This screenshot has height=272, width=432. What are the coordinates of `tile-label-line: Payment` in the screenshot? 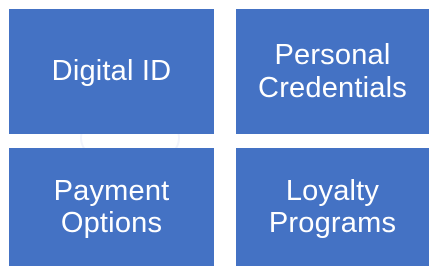 It's located at (111, 190).